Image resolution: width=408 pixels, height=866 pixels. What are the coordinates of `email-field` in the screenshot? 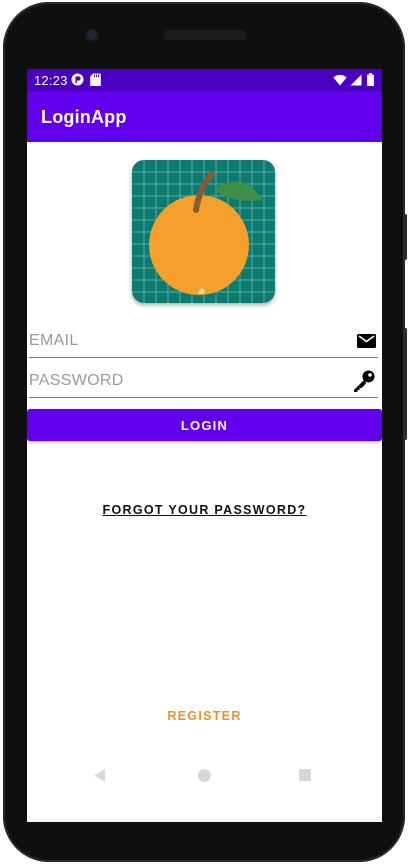 It's located at (203, 342).